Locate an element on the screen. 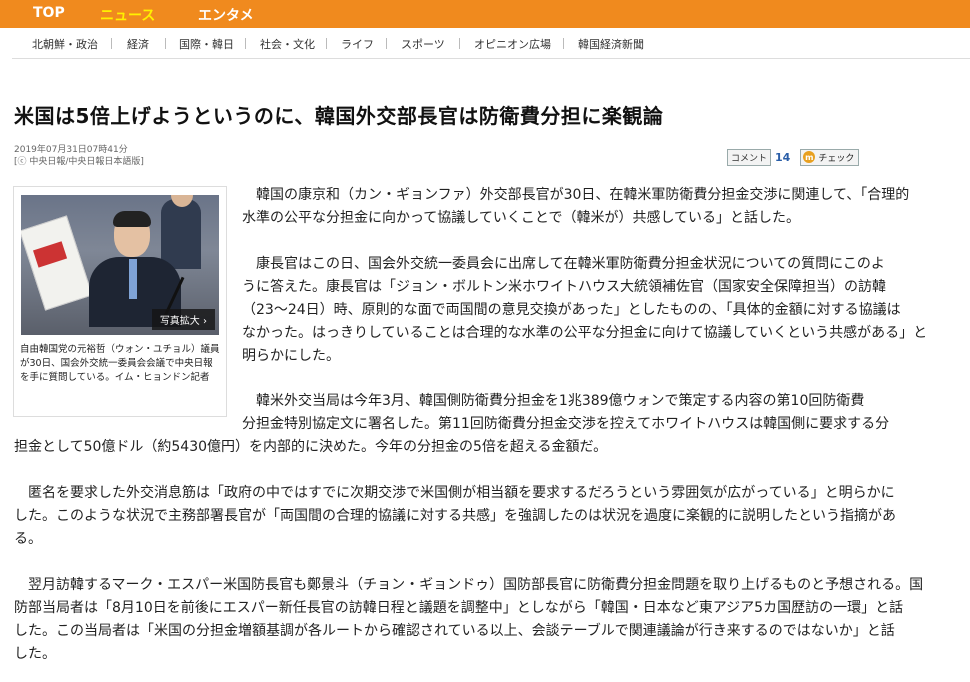 The image size is (970, 682). subnav-society: 社会・文化 is located at coordinates (287, 44).